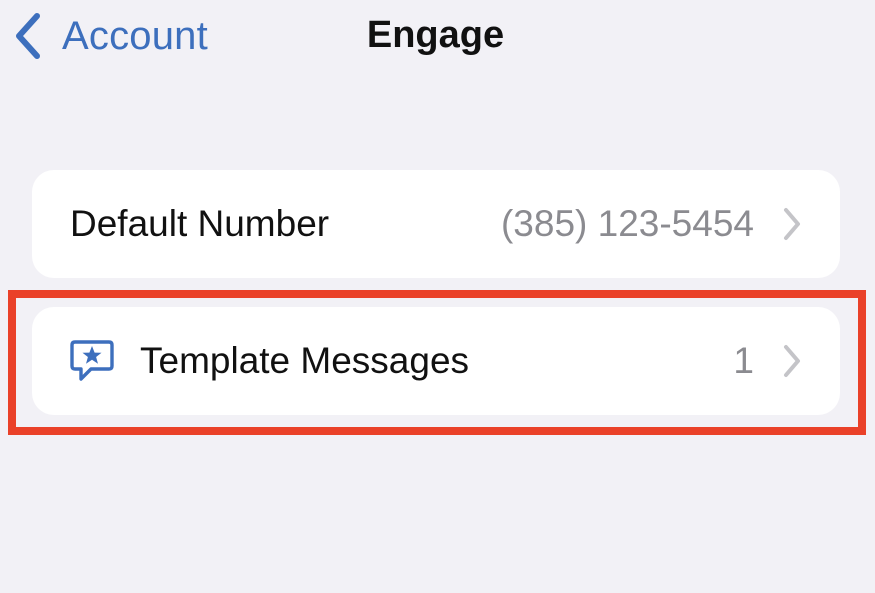 This screenshot has height=593, width=875. What do you see at coordinates (627, 223) in the screenshot?
I see `default-number-value: (385) 123-5454` at bounding box center [627, 223].